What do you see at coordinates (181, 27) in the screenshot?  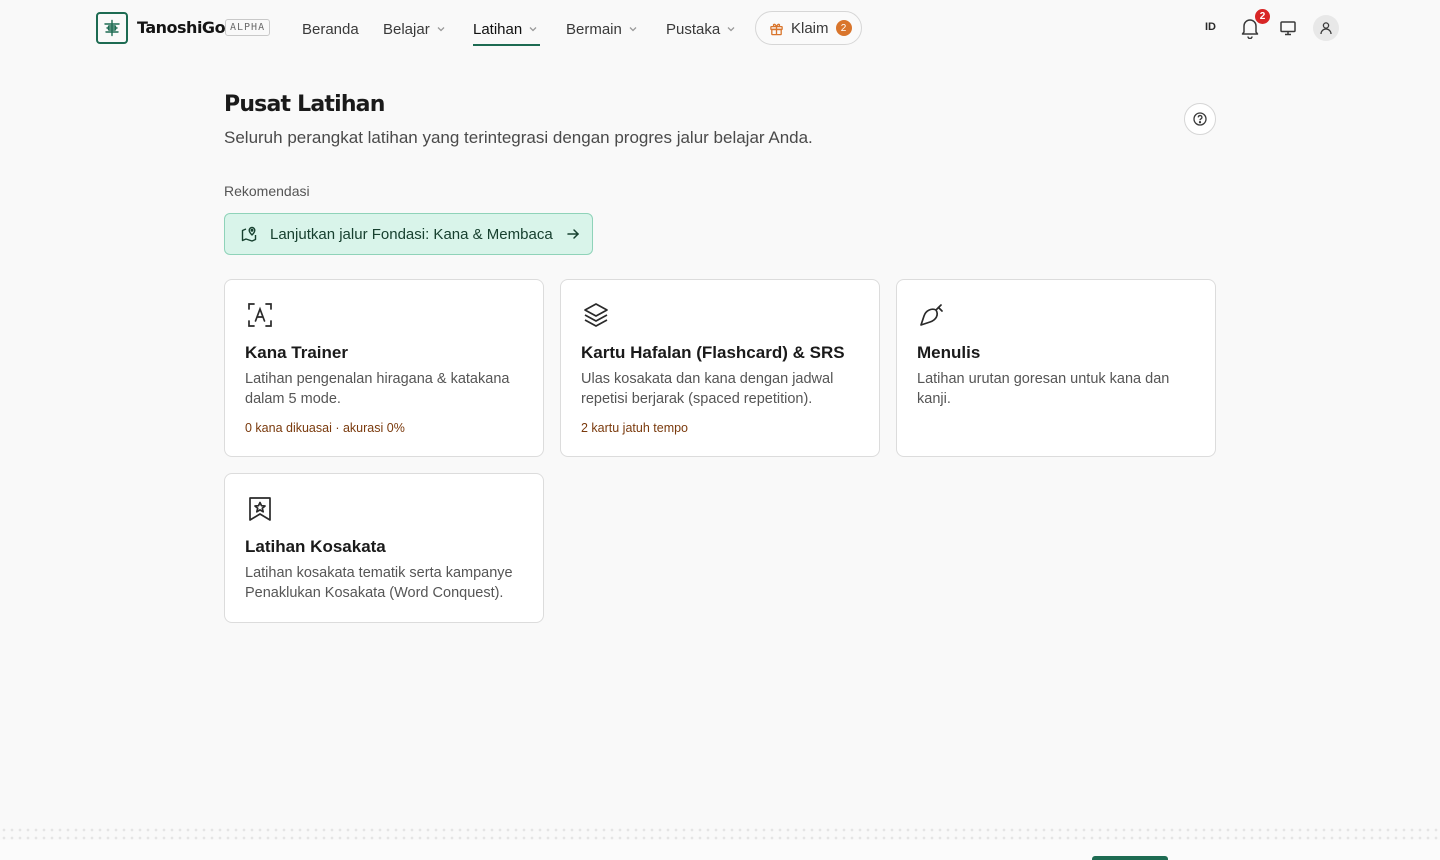 I see `brand-name: TanoshiGo` at bounding box center [181, 27].